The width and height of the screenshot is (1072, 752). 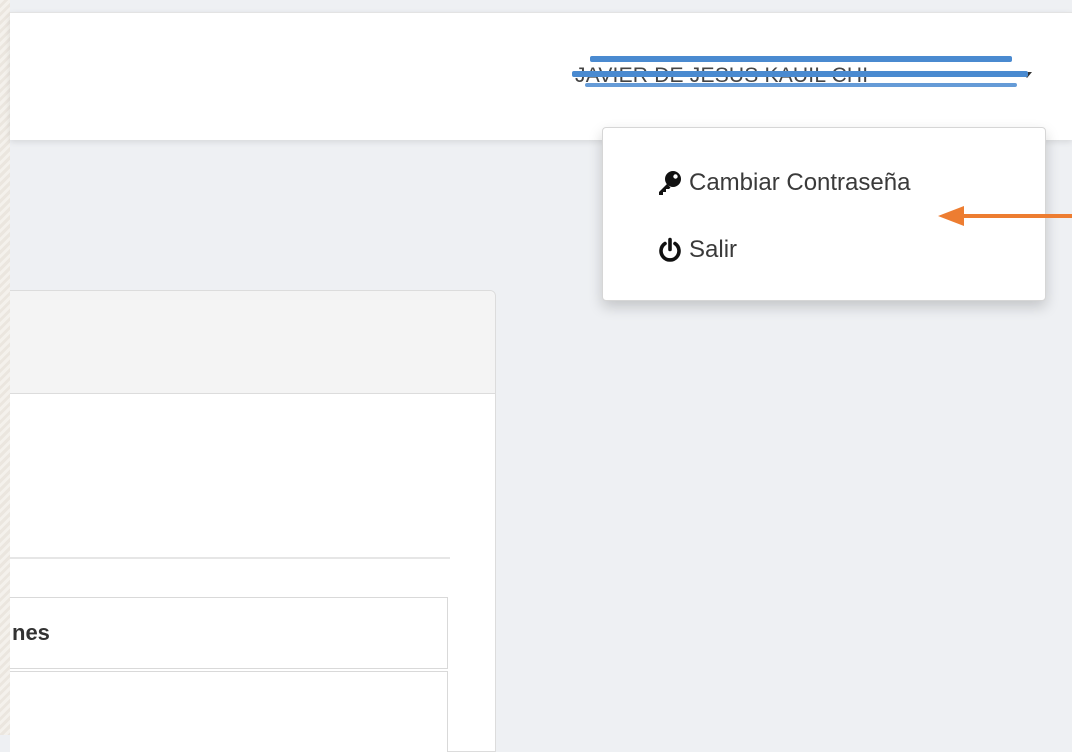 What do you see at coordinates (31, 632) in the screenshot?
I see `table-column-header: nes` at bounding box center [31, 632].